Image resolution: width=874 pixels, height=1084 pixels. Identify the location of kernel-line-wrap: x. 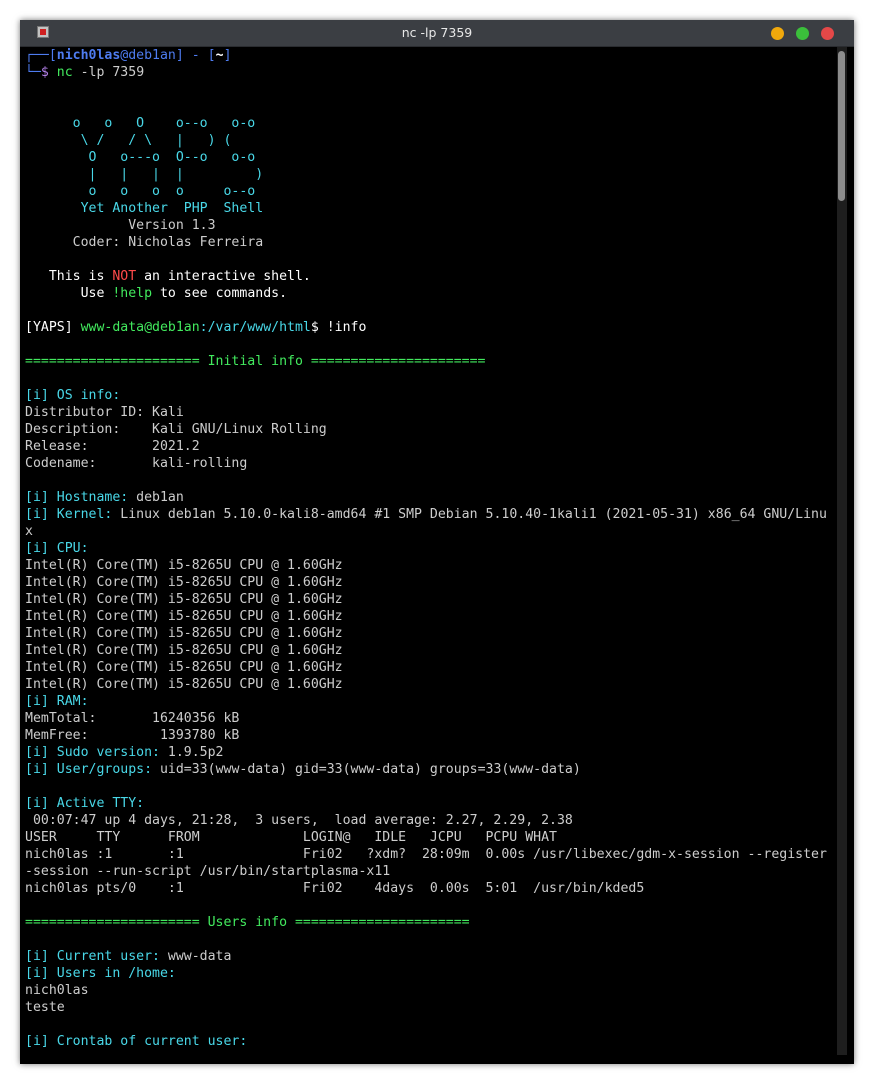
(29, 531).